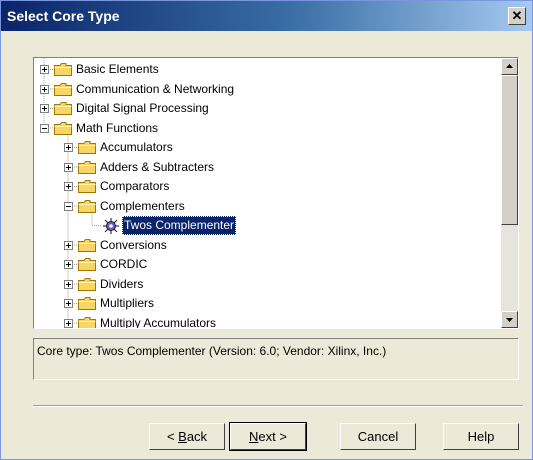 The height and width of the screenshot is (460, 533). I want to click on tree-item: Basic Elements, so click(267, 69).